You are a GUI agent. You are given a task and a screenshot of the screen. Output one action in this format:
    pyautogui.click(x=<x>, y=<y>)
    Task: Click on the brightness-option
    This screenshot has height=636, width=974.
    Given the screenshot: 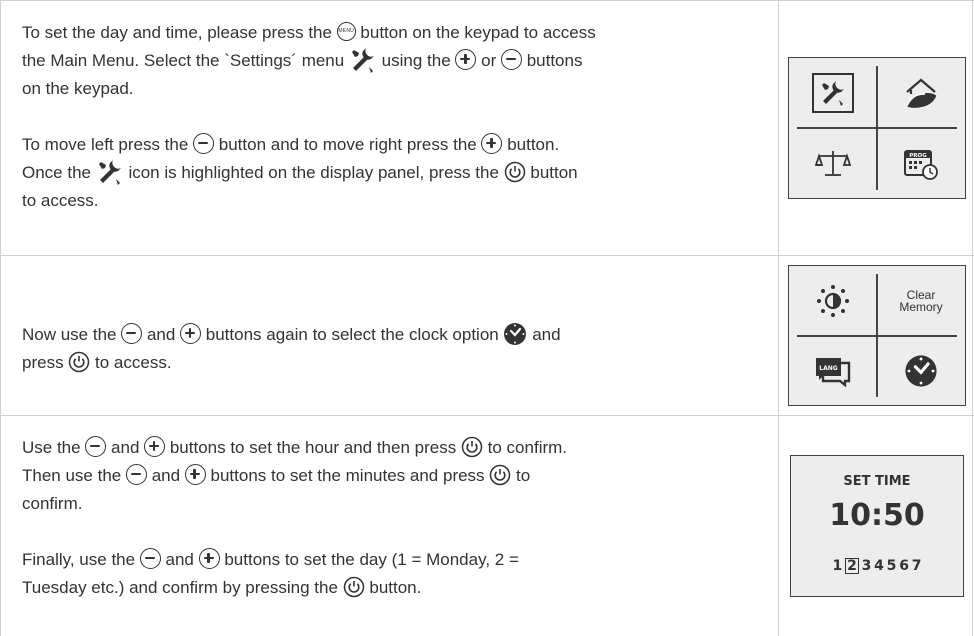 What is the action you would take?
    pyautogui.click(x=832, y=300)
    